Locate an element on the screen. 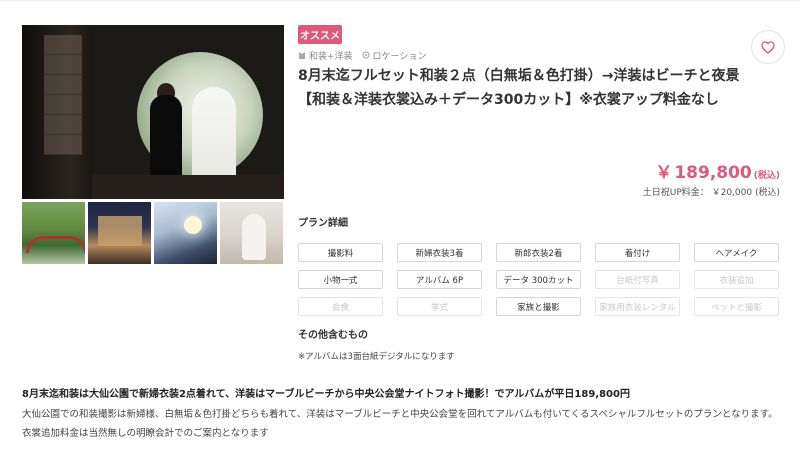 The width and height of the screenshot is (800, 471). tag-location: ロケーション is located at coordinates (394, 55).